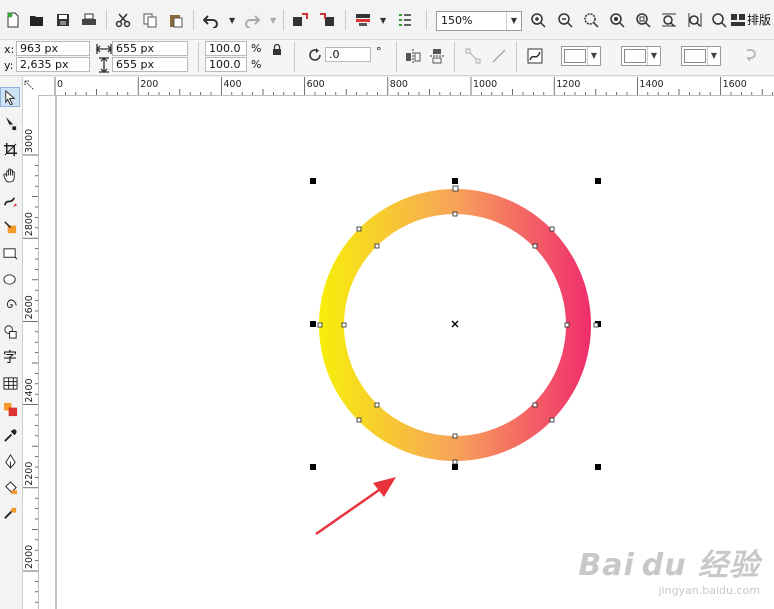 The height and width of the screenshot is (609, 774). What do you see at coordinates (695, 20) in the screenshot?
I see `zoom-to-page-height-icon` at bounding box center [695, 20].